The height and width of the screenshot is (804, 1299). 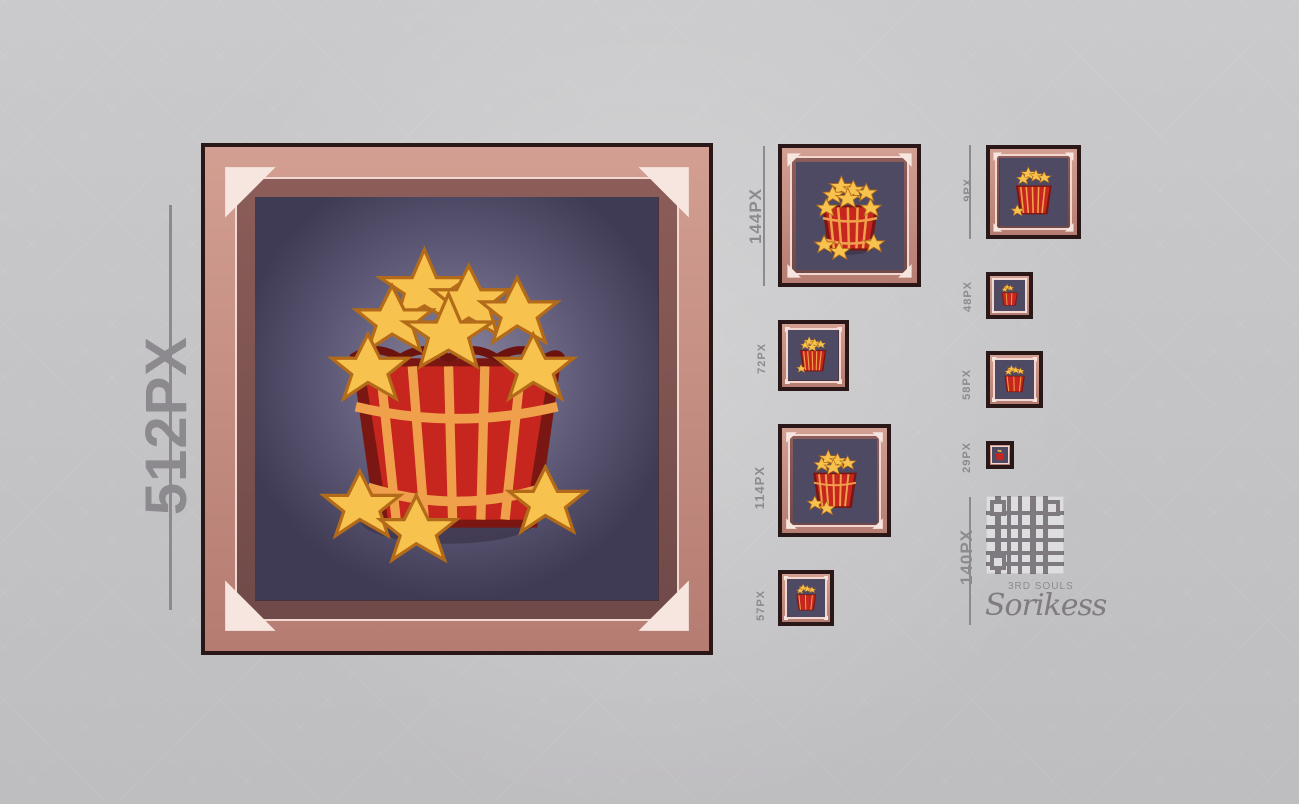 I want to click on size-label-144: 144PX, so click(x=755, y=216).